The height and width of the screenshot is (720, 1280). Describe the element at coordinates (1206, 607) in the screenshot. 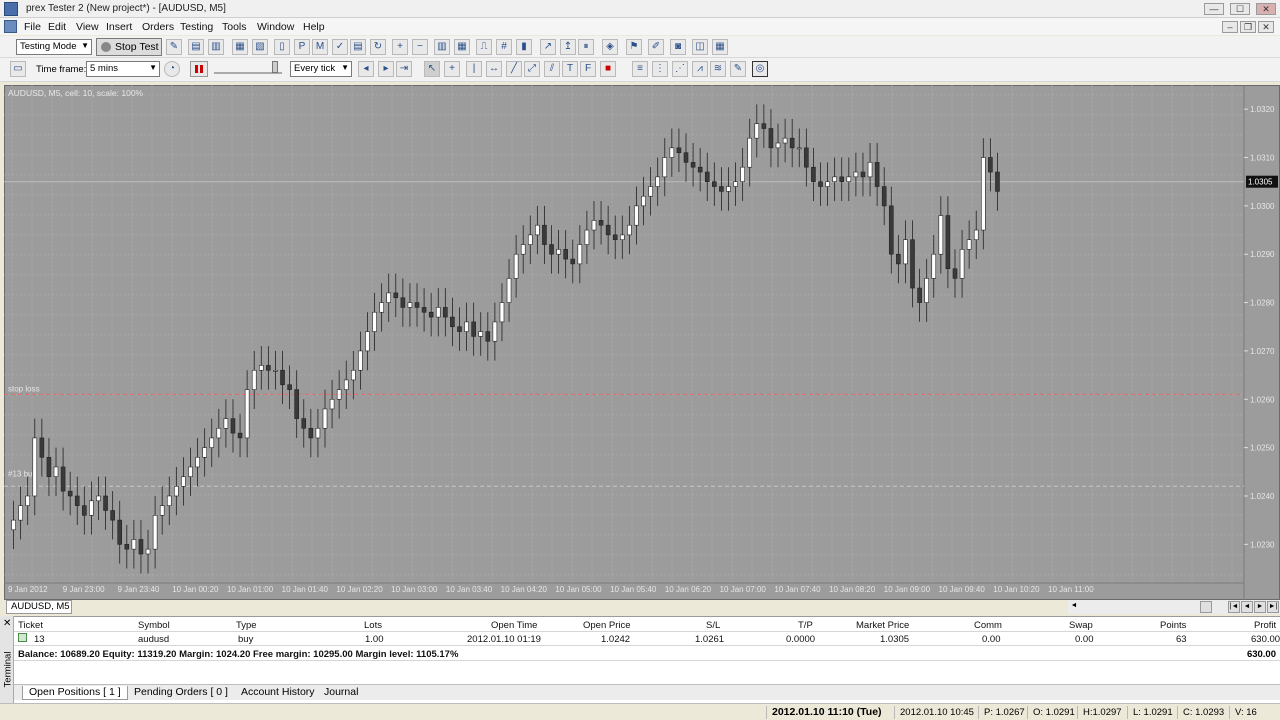

I see `scroll-thumb` at that location.